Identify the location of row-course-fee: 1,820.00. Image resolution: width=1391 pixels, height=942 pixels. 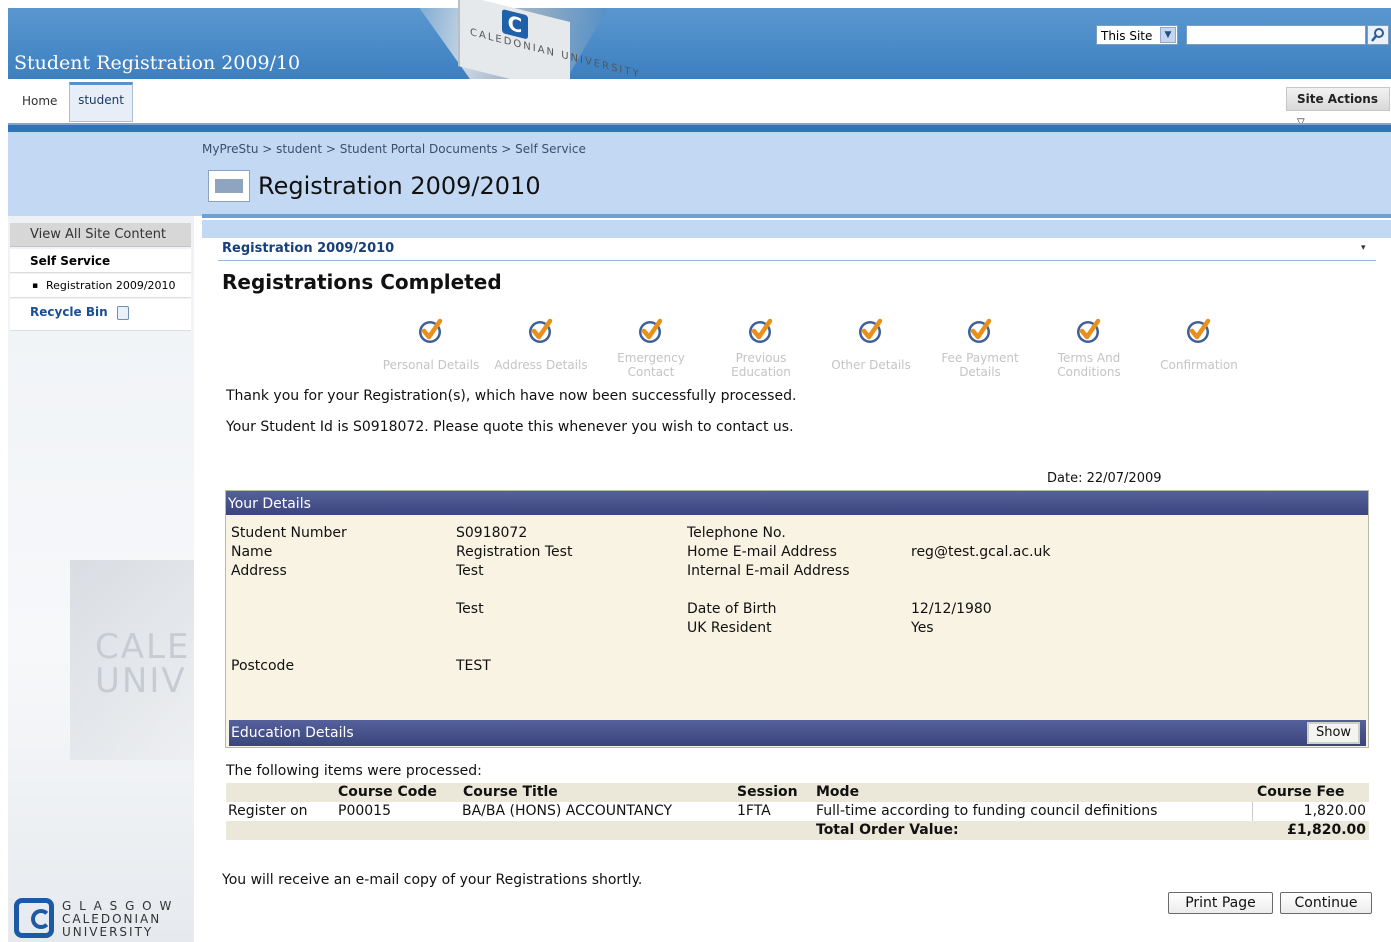
(1334, 811).